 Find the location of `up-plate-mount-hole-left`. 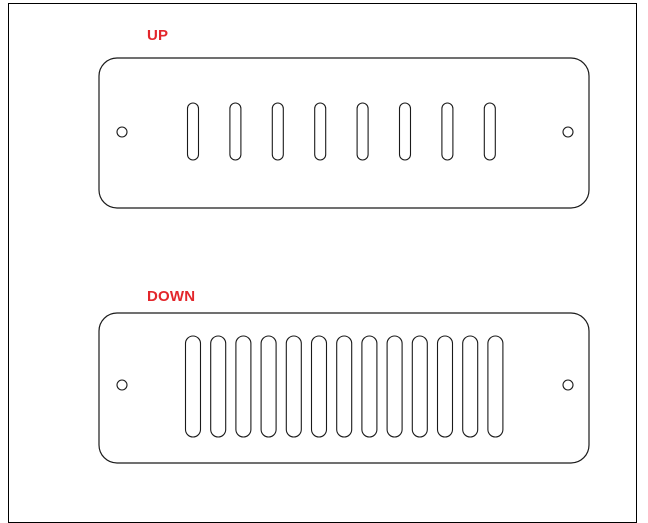

up-plate-mount-hole-left is located at coordinates (122, 132).